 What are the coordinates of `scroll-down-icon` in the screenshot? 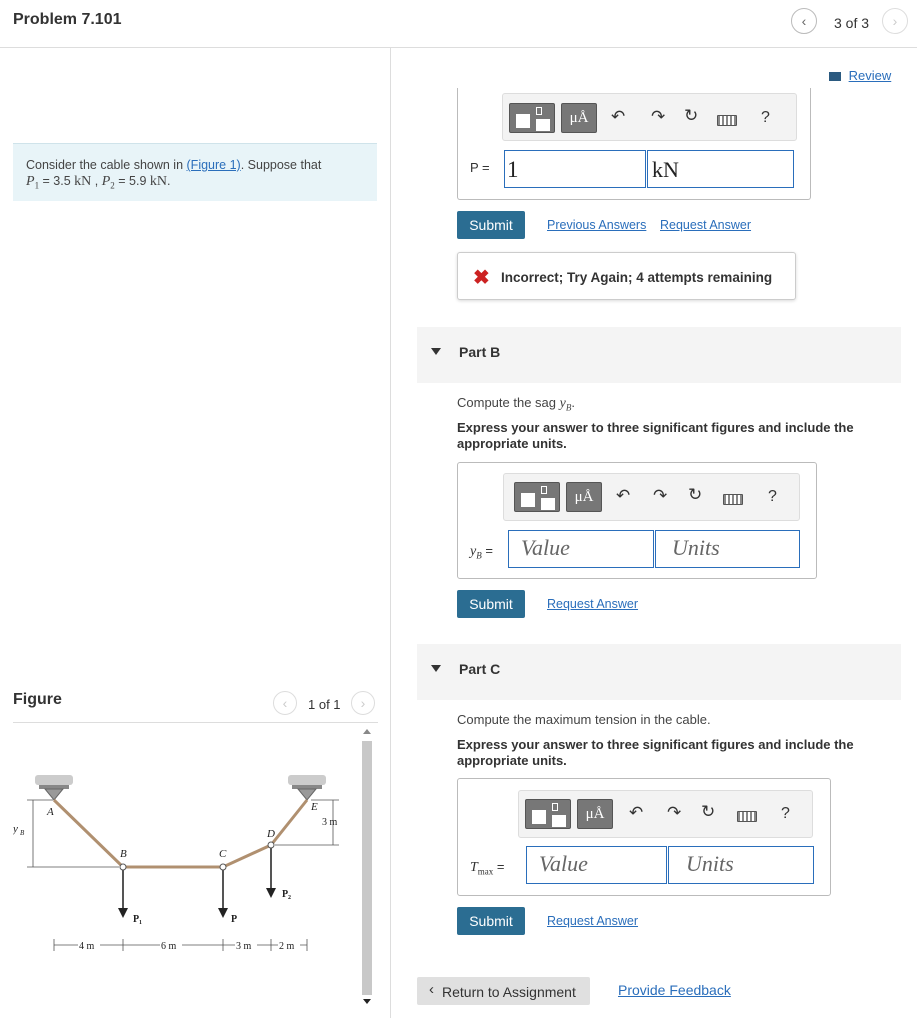 It's located at (367, 1001).